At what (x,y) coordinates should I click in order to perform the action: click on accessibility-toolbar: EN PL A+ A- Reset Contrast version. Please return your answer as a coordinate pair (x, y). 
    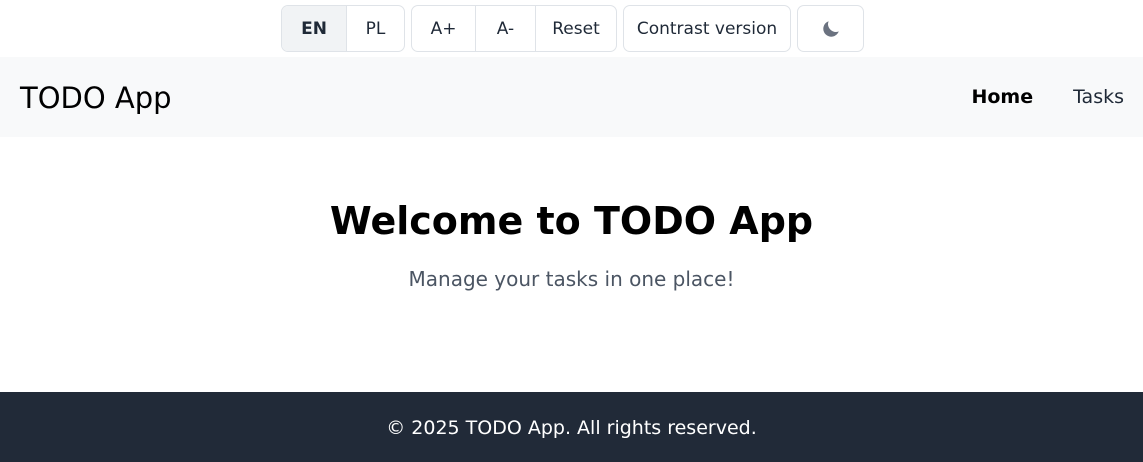
    Looking at the image, I should click on (572, 28).